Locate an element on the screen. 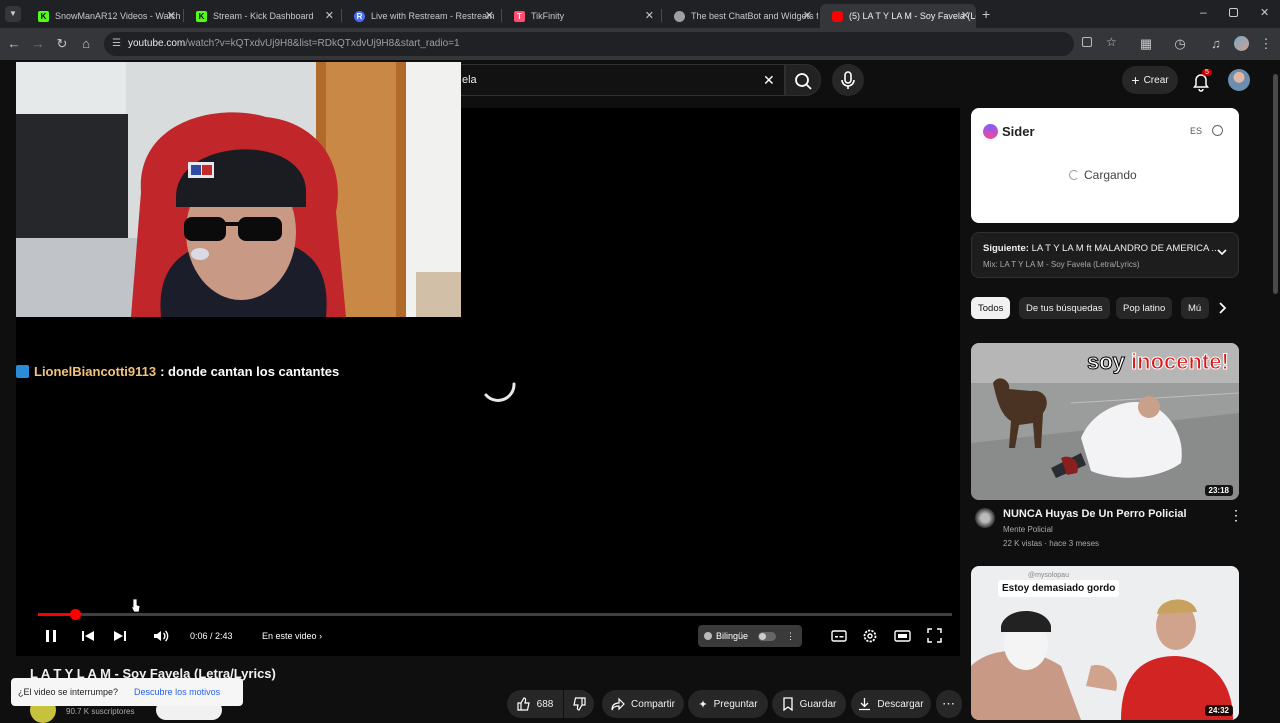 The height and width of the screenshot is (723, 1280). chip-music: Mú is located at coordinates (1195, 308).